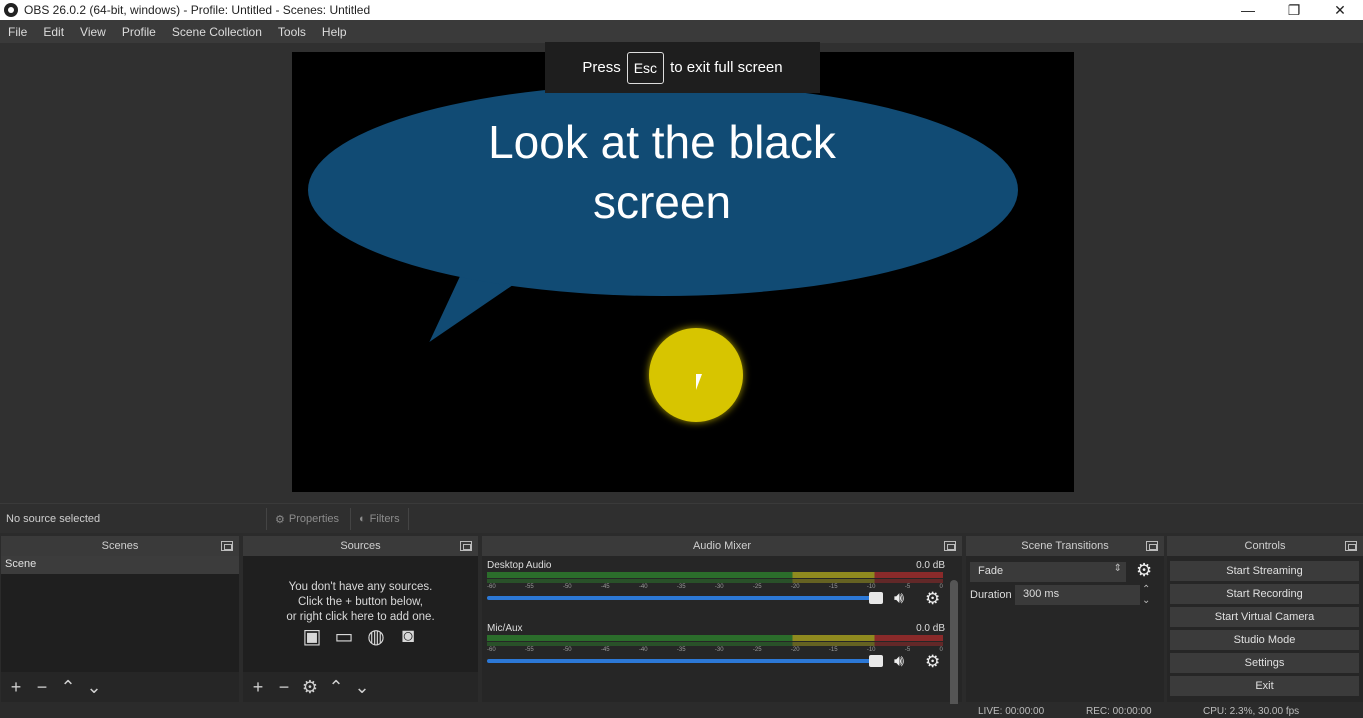 The height and width of the screenshot is (718, 1363). What do you see at coordinates (42, 687) in the screenshot?
I see `remove-scene-icon: −` at bounding box center [42, 687].